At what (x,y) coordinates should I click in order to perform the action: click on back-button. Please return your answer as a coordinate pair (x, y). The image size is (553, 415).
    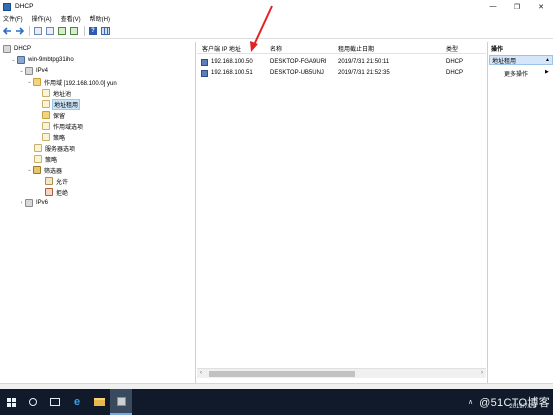
    Looking at the image, I should click on (7, 31).